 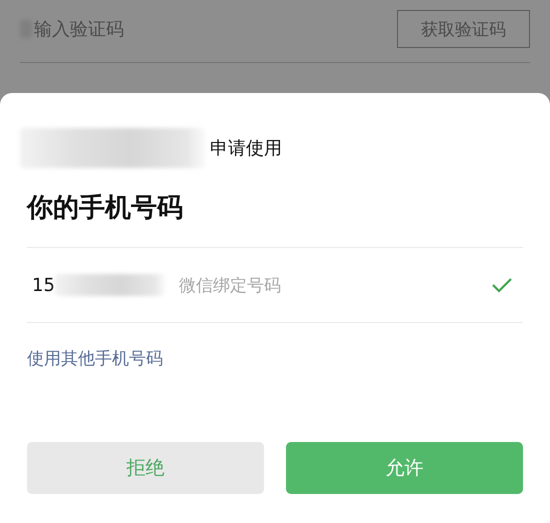 I want to click on reject-button: 拒绝, so click(x=145, y=468).